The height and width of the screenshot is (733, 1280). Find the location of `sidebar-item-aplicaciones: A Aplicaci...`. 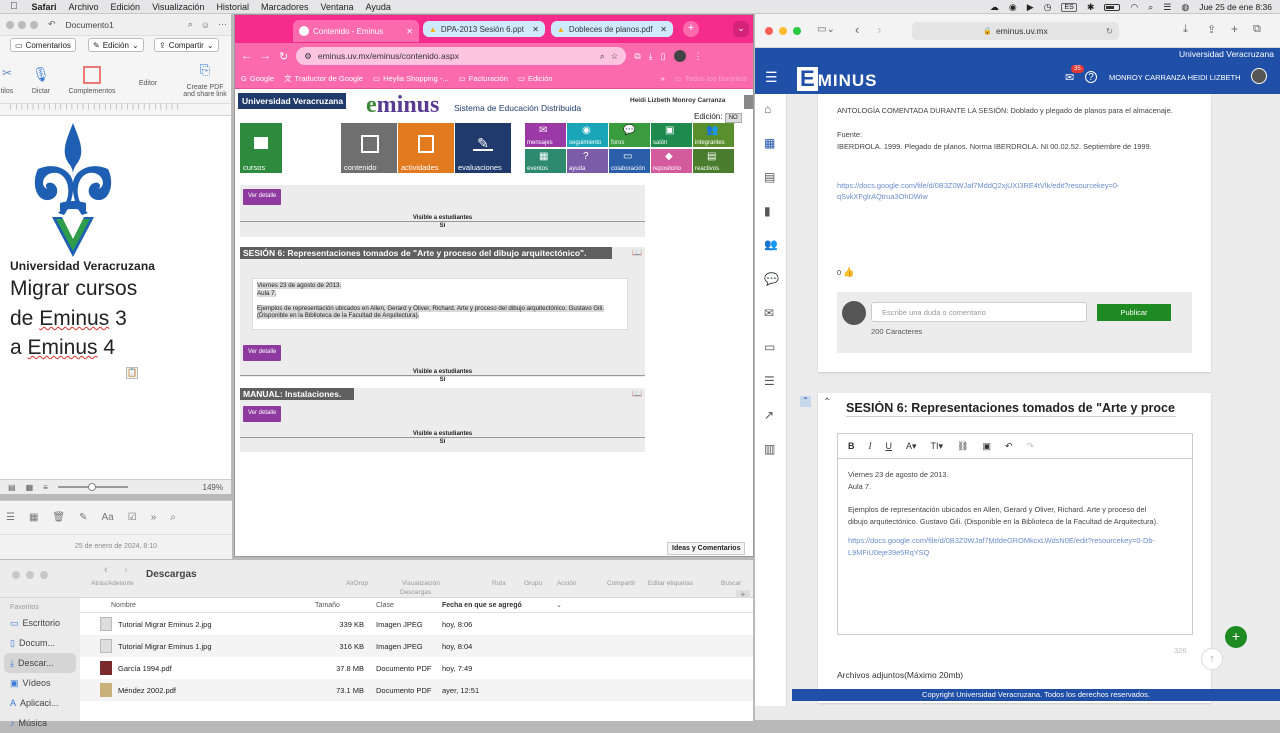

sidebar-item-aplicaciones: A Aplicaci... is located at coordinates (40, 703).